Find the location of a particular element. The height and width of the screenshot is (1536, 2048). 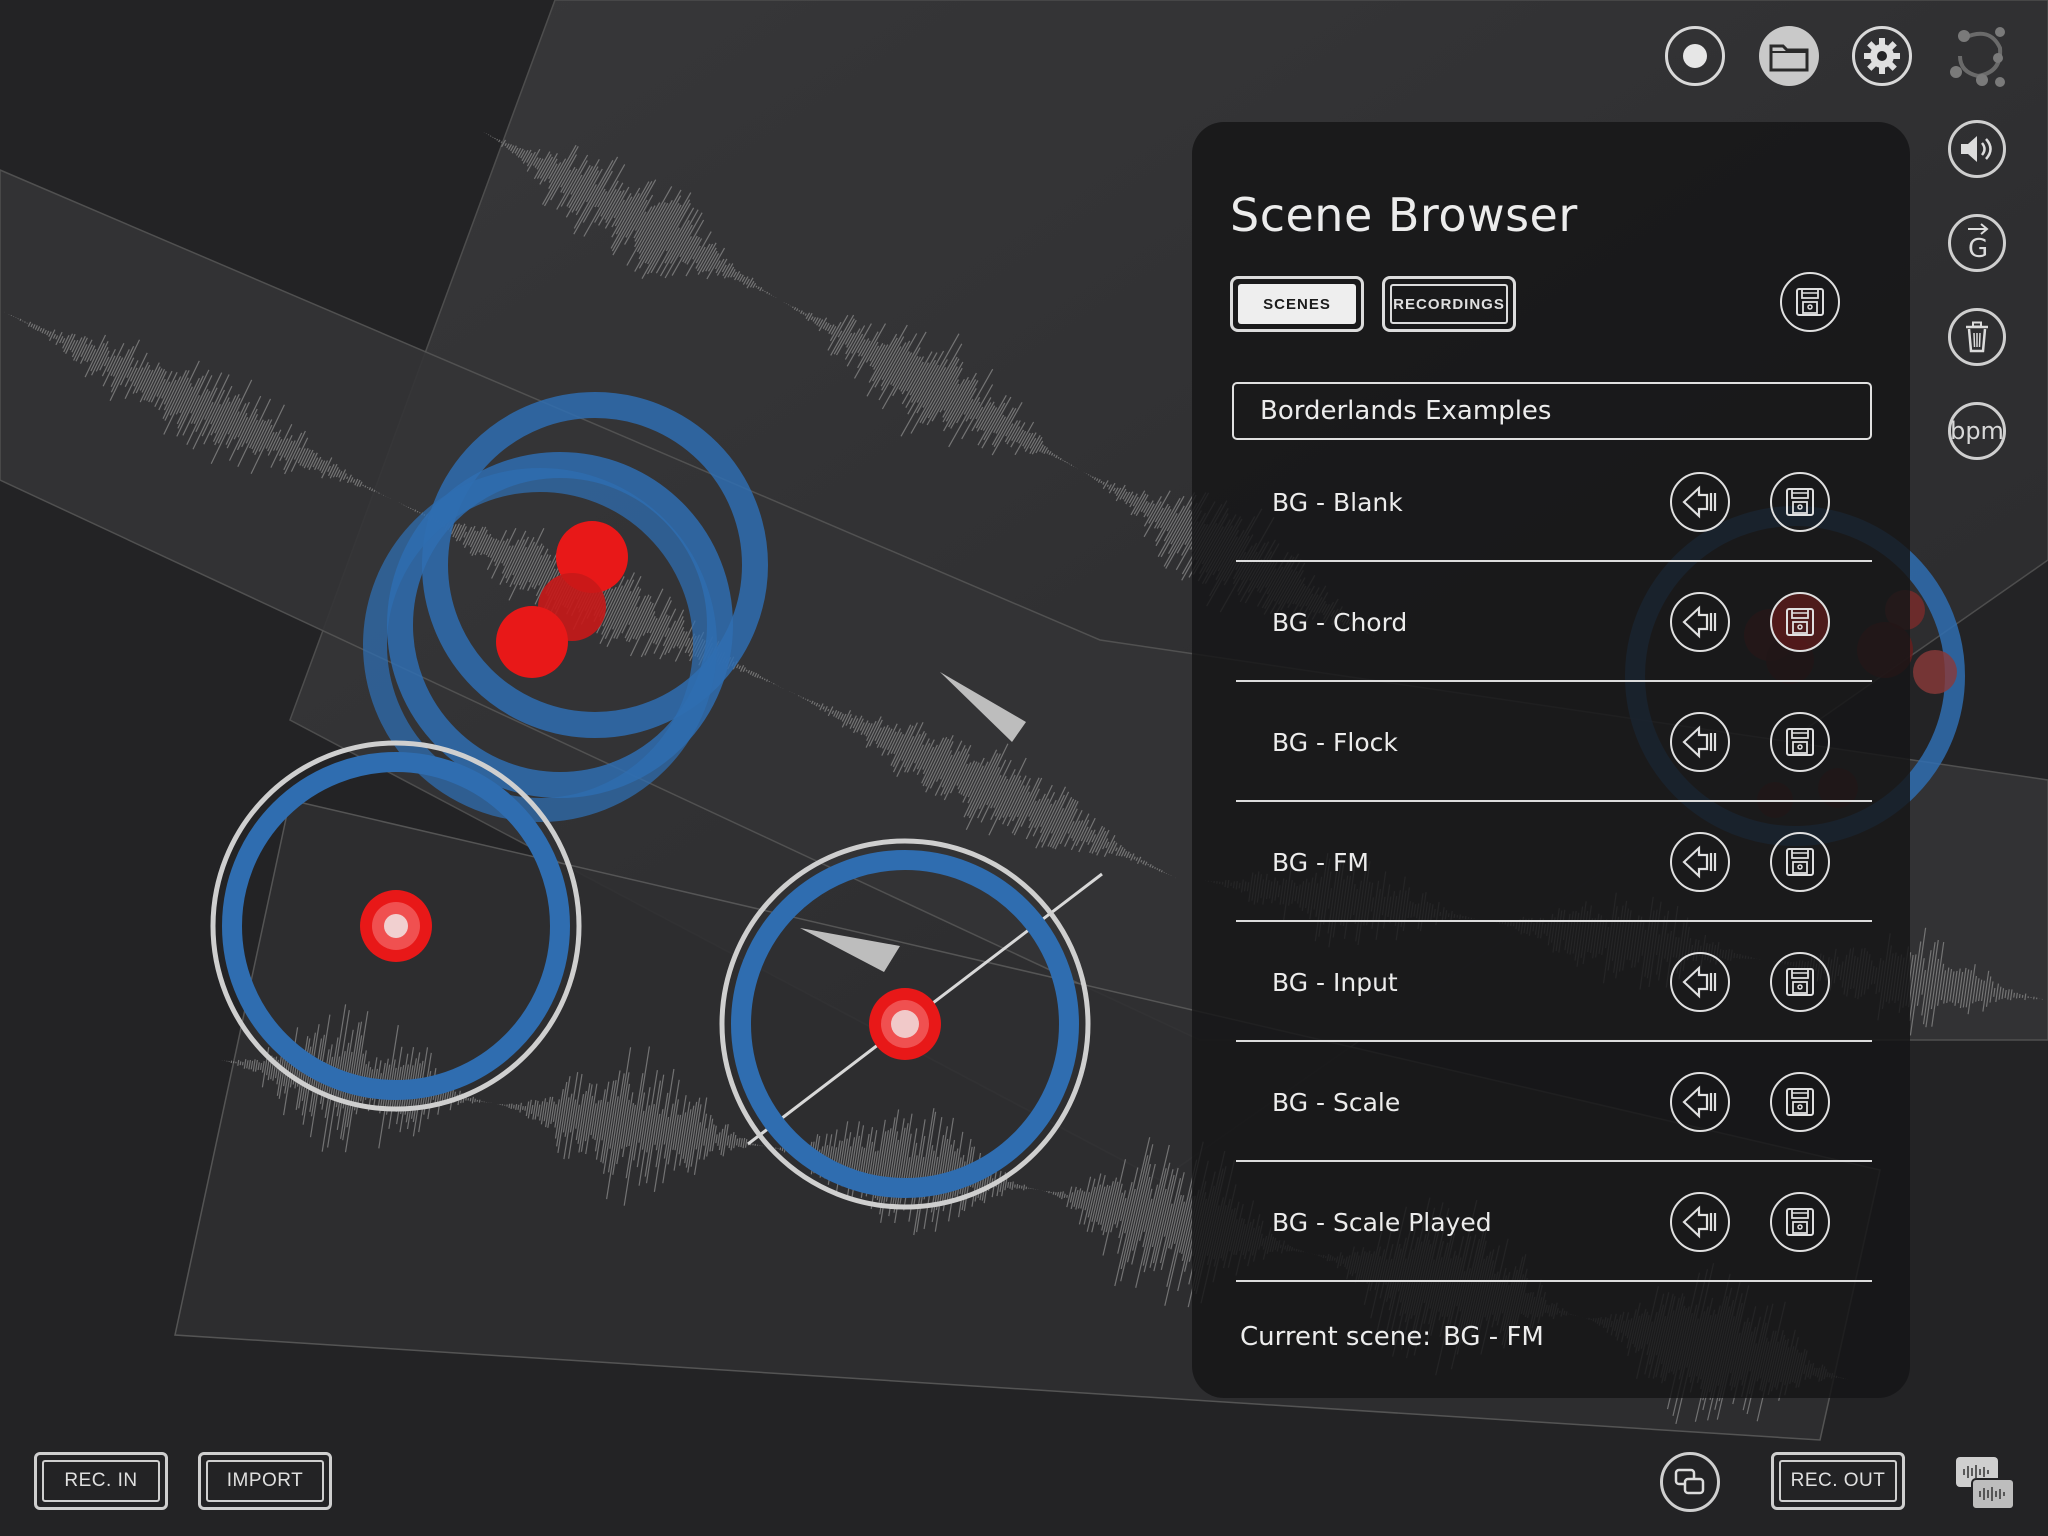

tab-scenes: SCENES is located at coordinates (1297, 304).